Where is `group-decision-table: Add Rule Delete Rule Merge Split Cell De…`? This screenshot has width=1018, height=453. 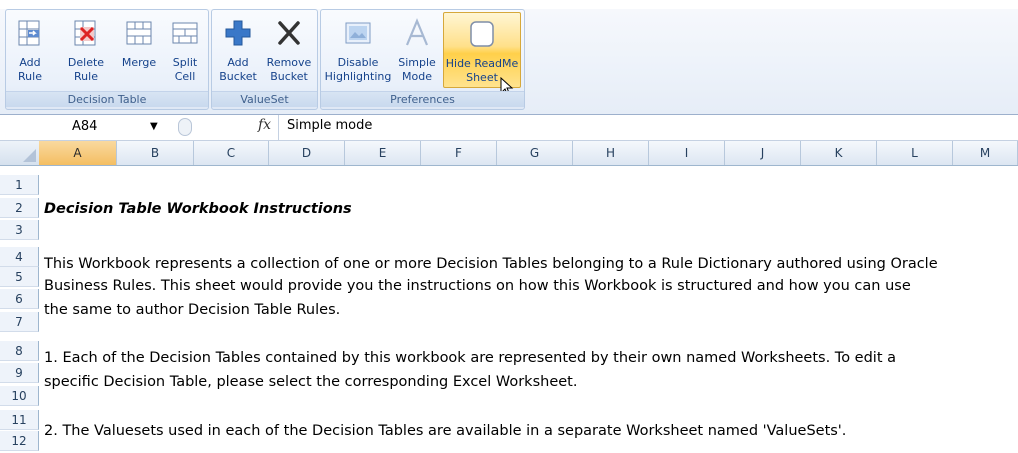
group-decision-table: Add Rule Delete Rule Merge Split Cell De… is located at coordinates (107, 59).